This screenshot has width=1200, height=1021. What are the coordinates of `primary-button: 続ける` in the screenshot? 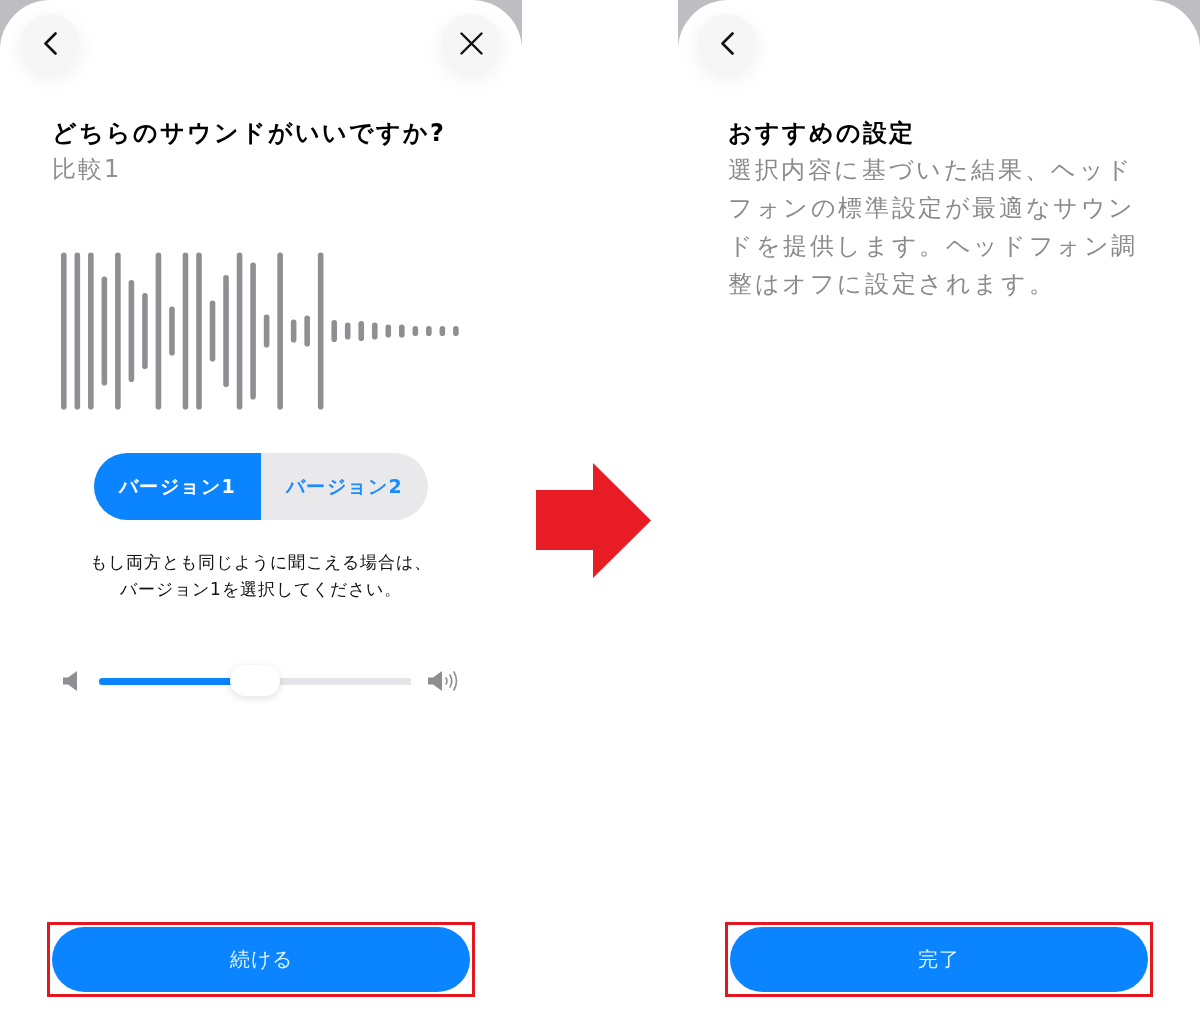 It's located at (261, 959).